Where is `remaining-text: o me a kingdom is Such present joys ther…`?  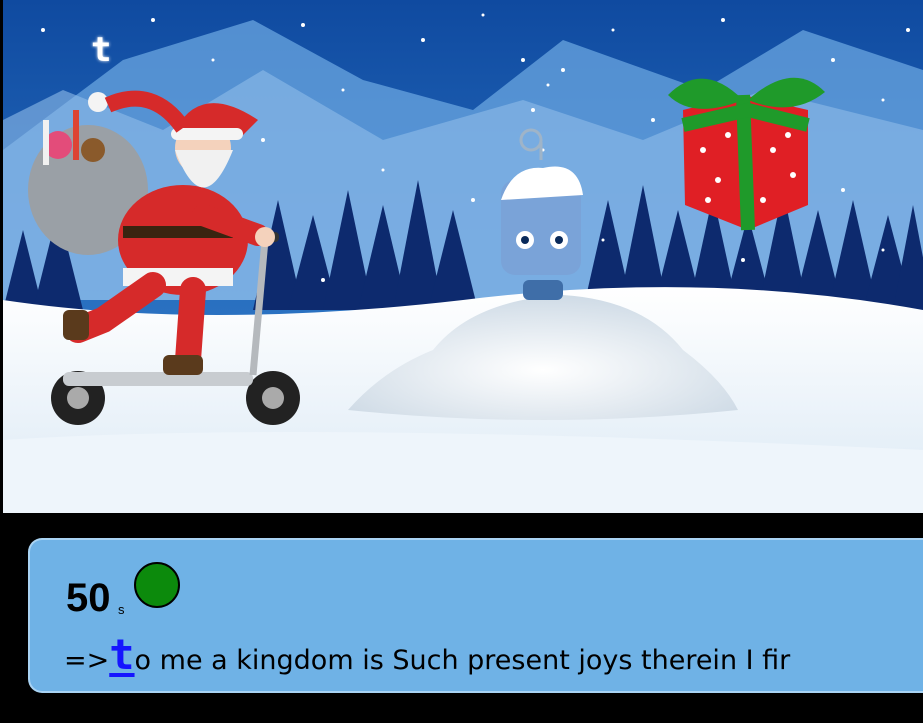
remaining-text: o me a kingdom is Such present joys ther… is located at coordinates (462, 660).